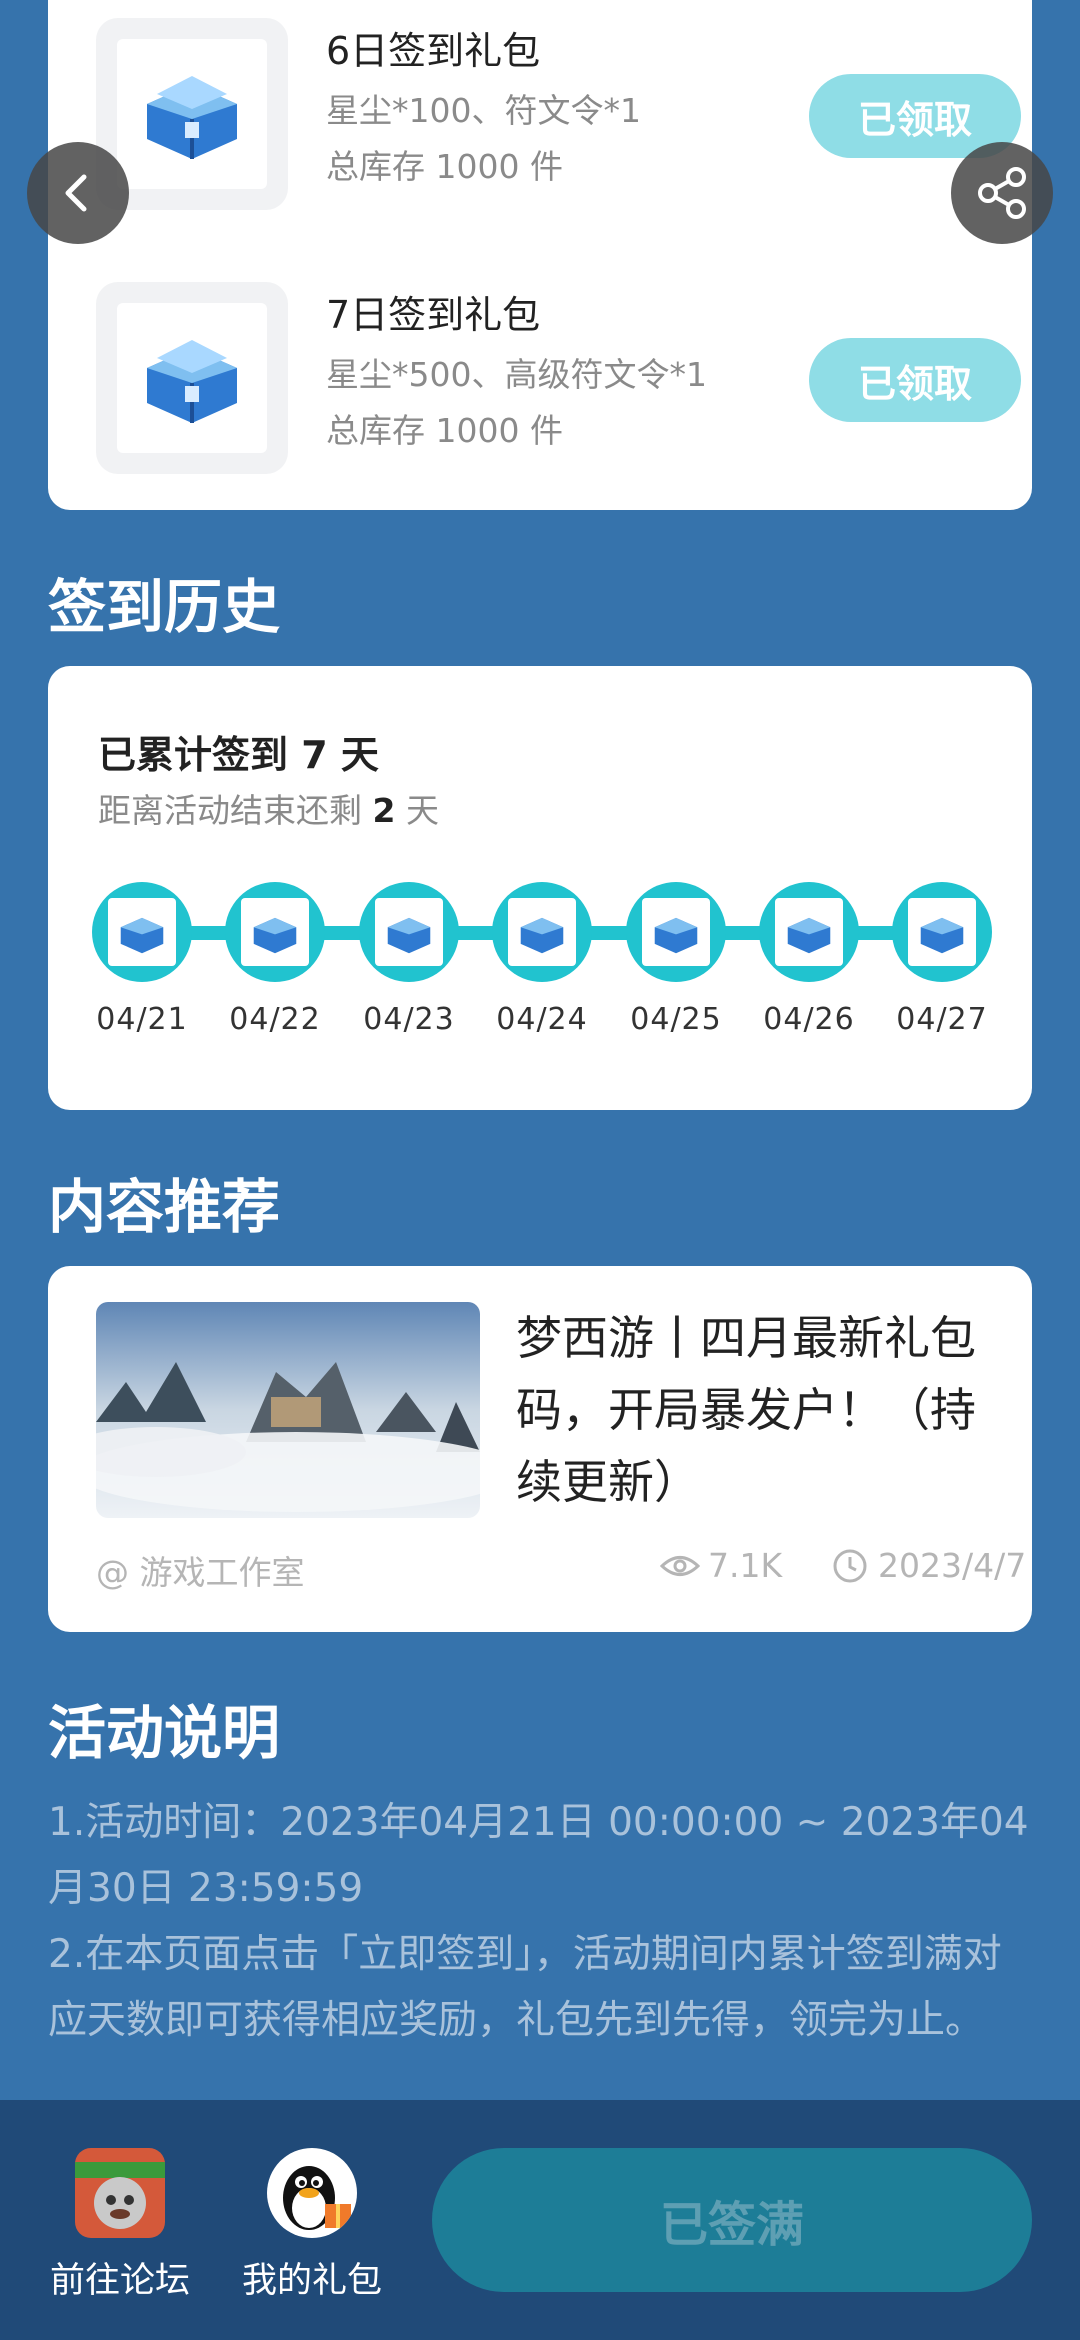  What do you see at coordinates (119, 2281) in the screenshot?
I see `forum-label: 前往论坛` at bounding box center [119, 2281].